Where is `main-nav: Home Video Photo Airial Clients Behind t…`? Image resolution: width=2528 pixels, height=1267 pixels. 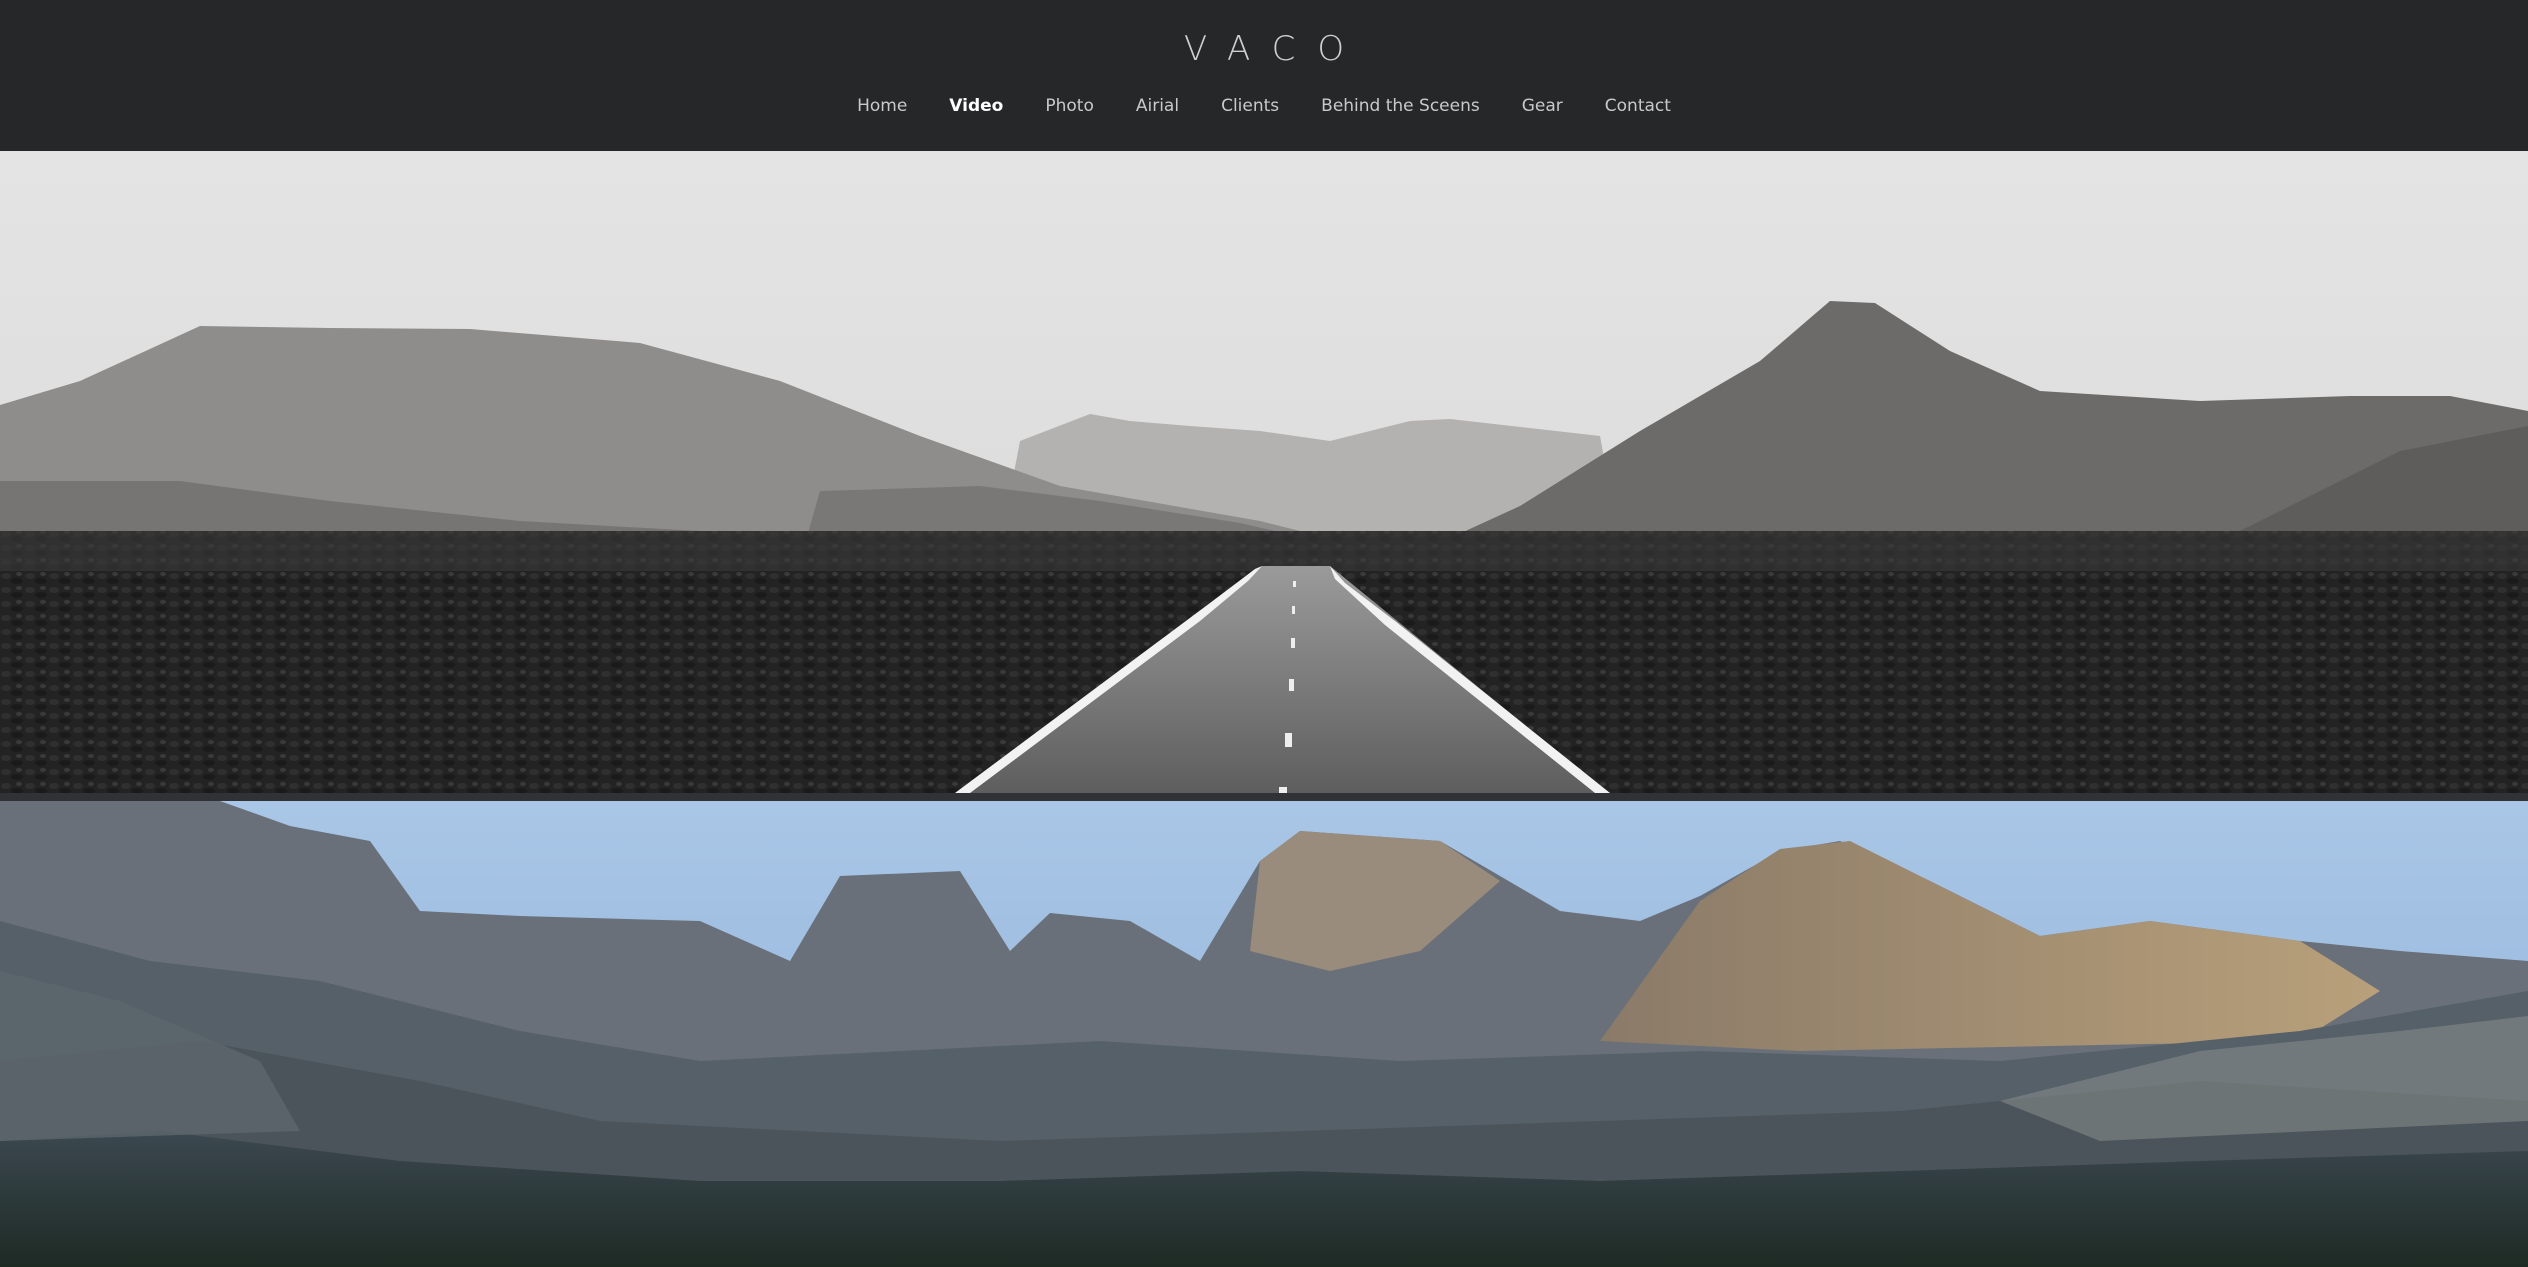
main-nav: Home Video Photo Airial Clients Behind t… is located at coordinates (1264, 106).